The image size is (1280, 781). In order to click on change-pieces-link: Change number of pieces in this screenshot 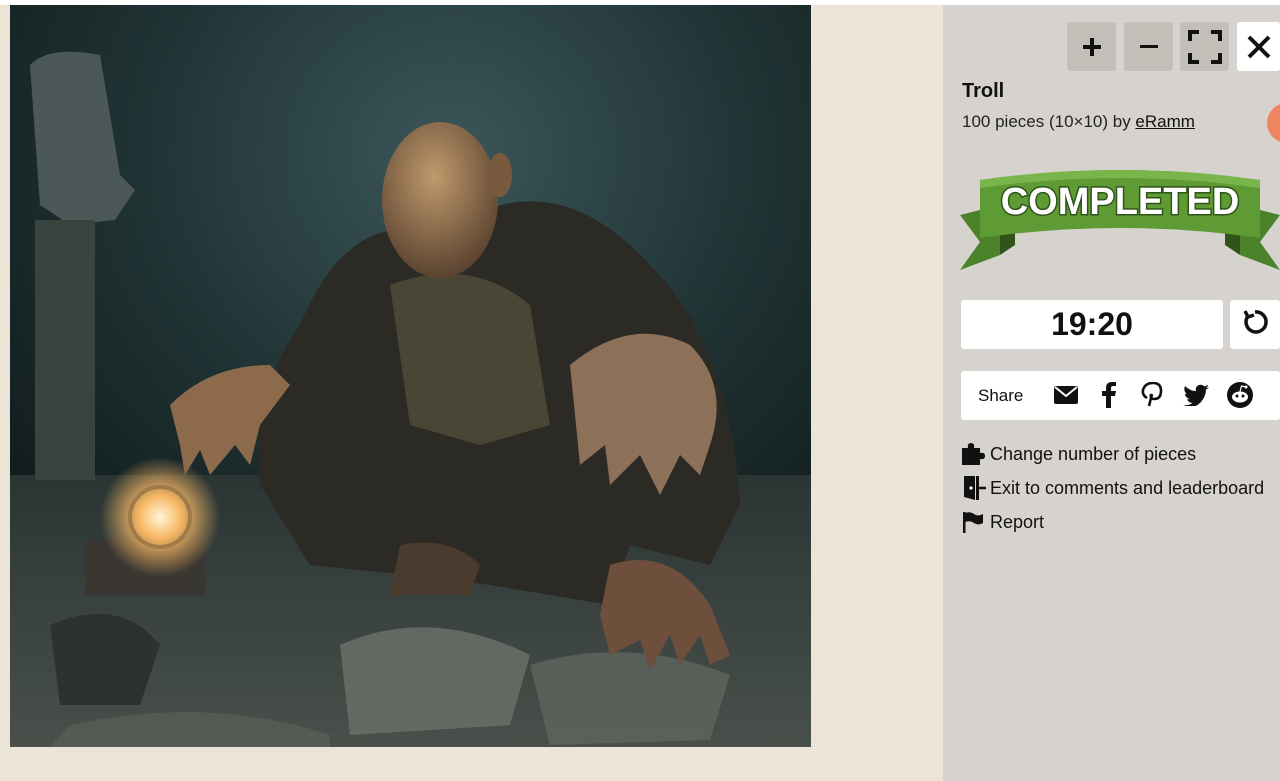, I will do `click(1079, 454)`.